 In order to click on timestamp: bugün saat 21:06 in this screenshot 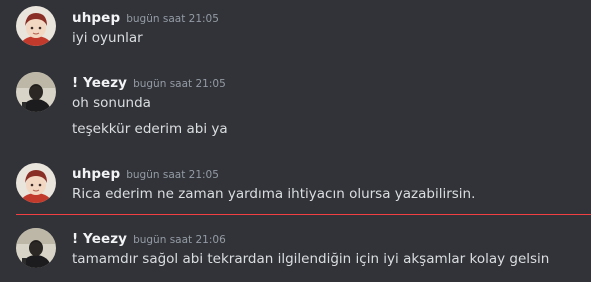, I will do `click(179, 240)`.